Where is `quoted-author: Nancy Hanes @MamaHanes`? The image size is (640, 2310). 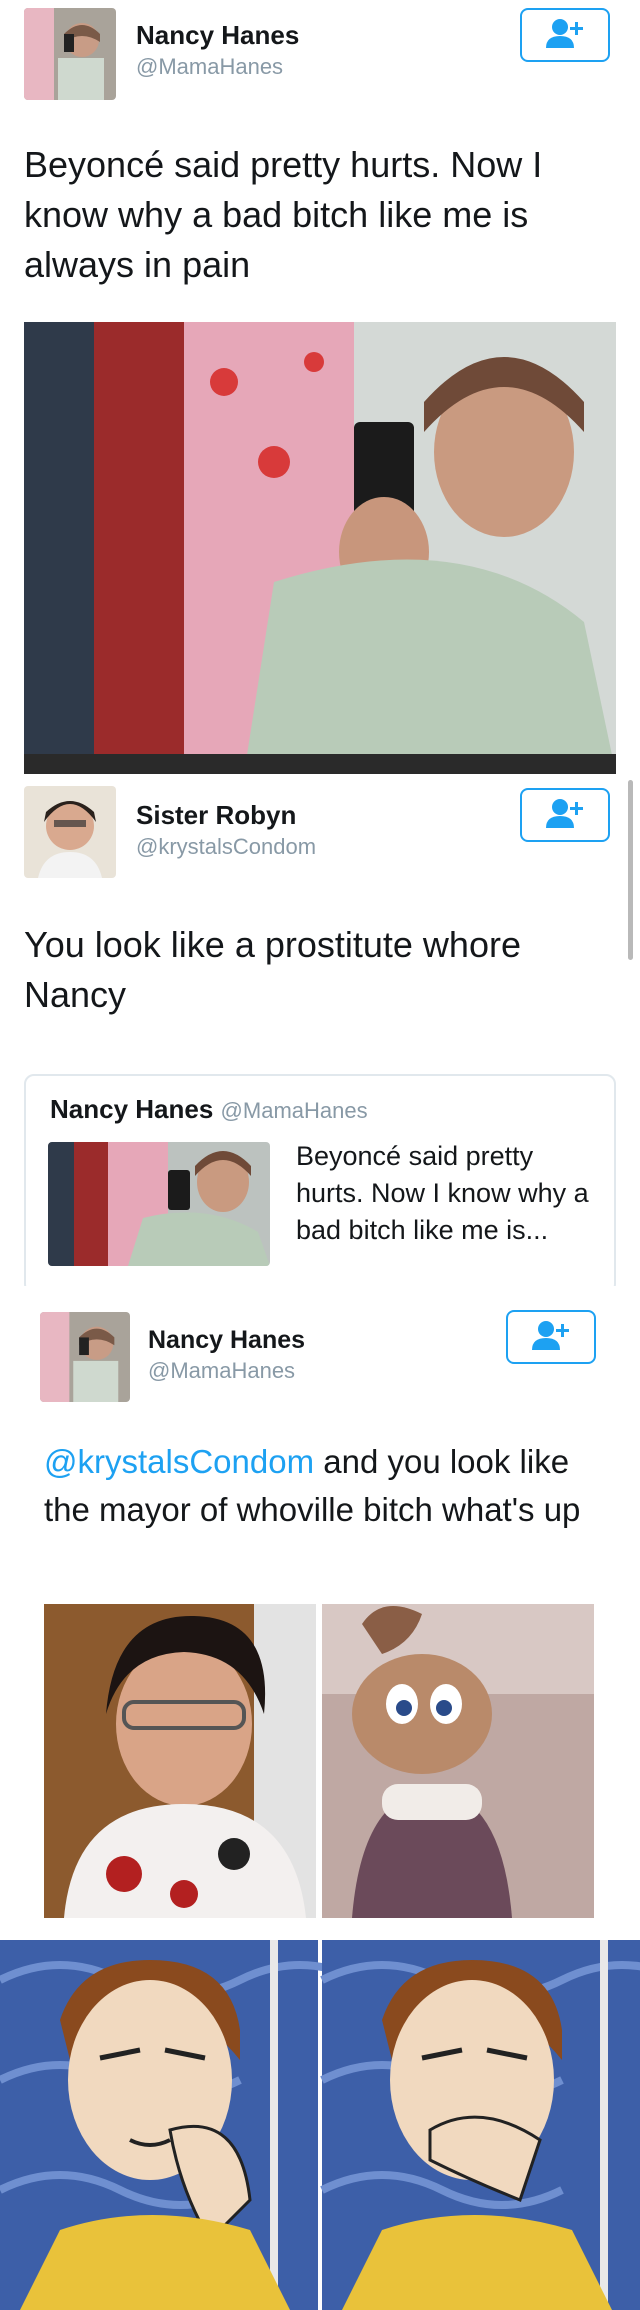 quoted-author: Nancy Hanes @MamaHanes is located at coordinates (209, 1109).